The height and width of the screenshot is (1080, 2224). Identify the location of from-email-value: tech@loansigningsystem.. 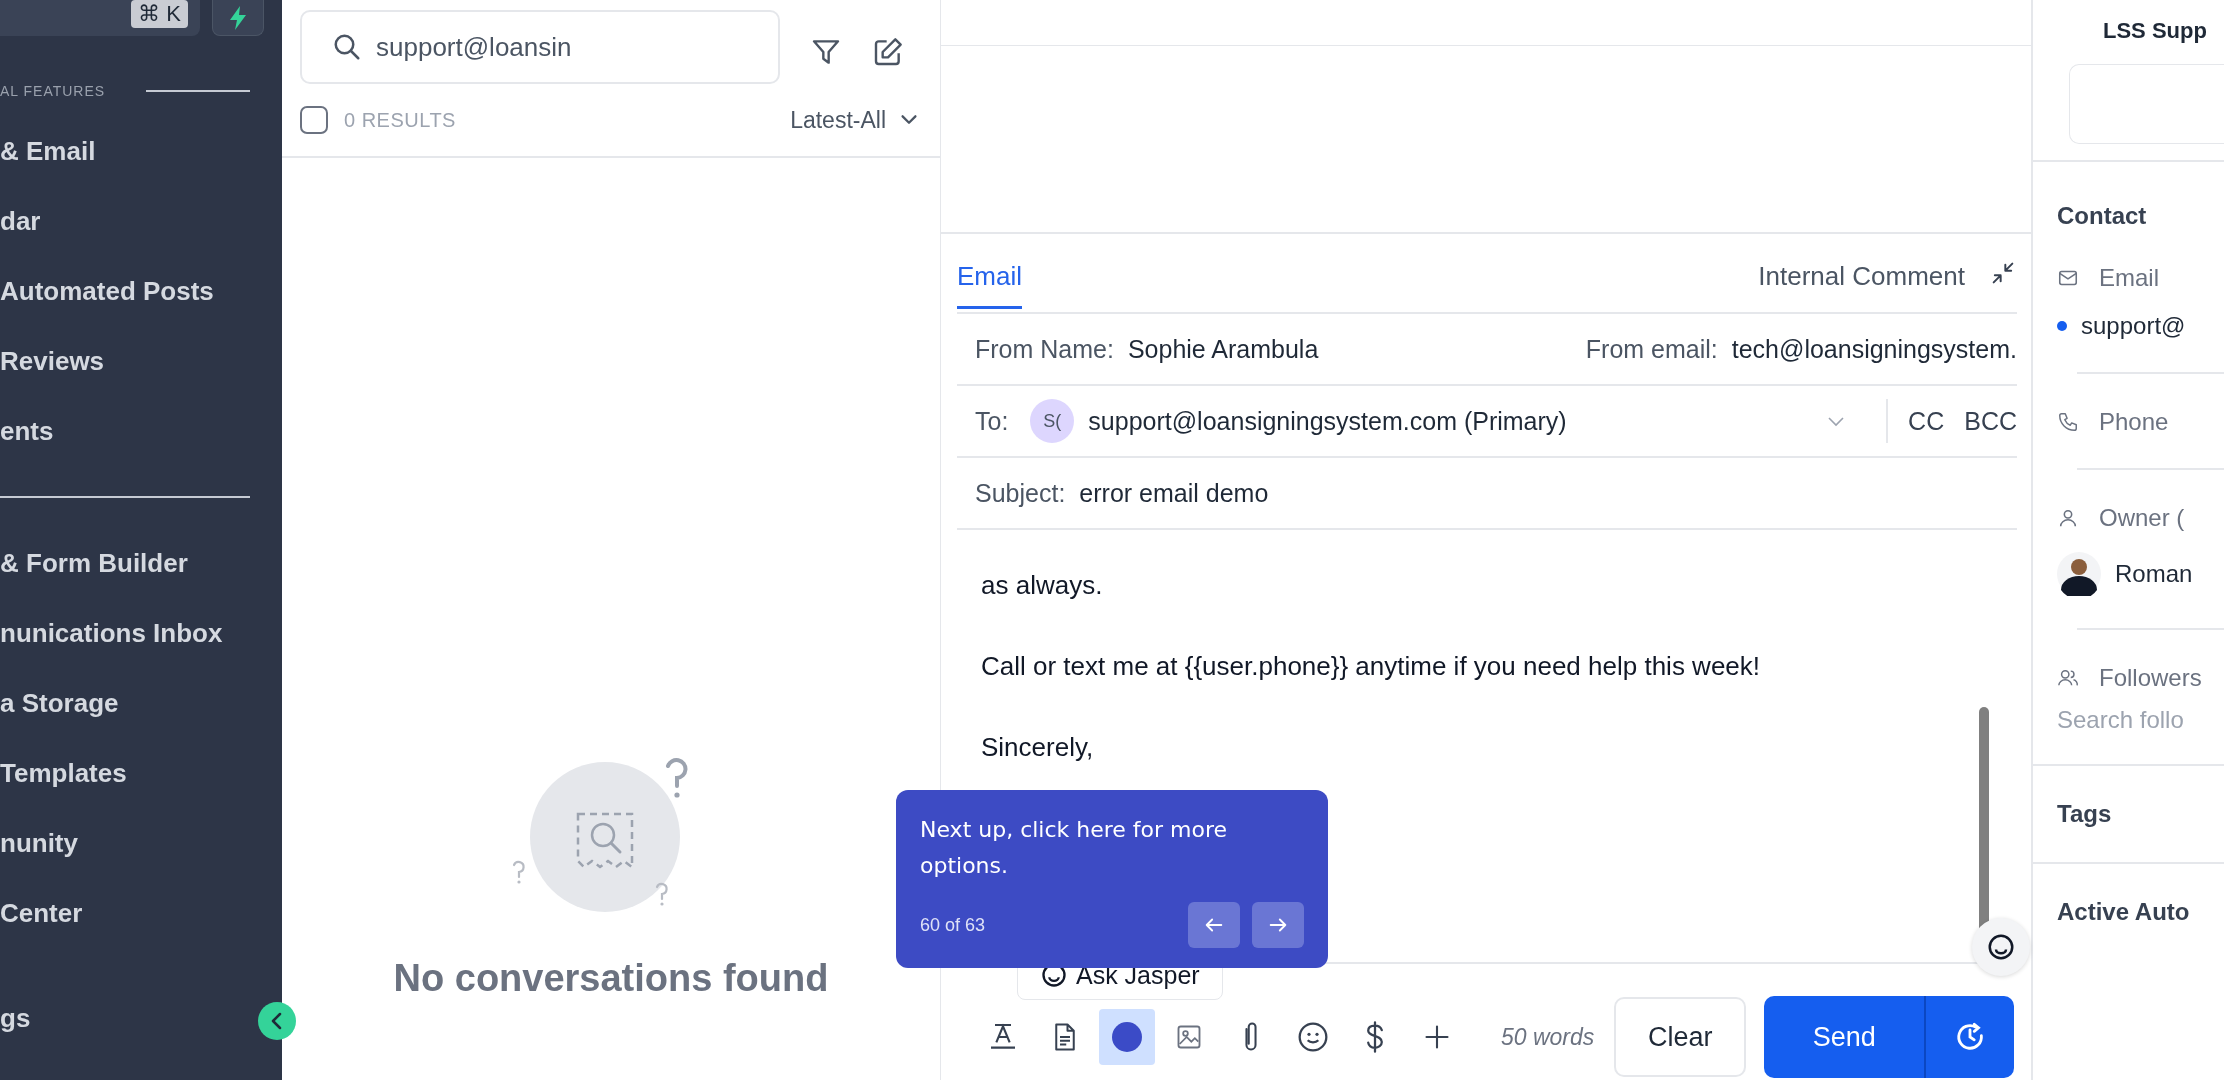
(1874, 349).